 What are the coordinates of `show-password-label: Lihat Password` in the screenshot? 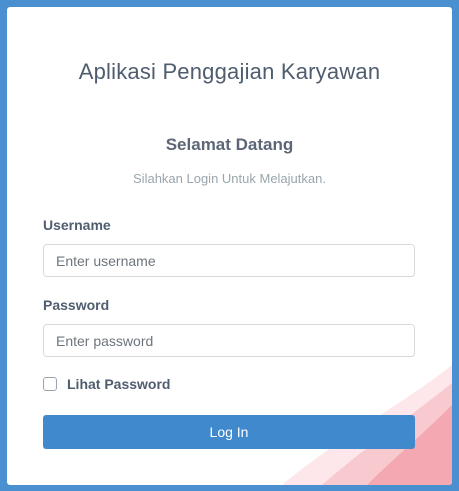 It's located at (118, 384).